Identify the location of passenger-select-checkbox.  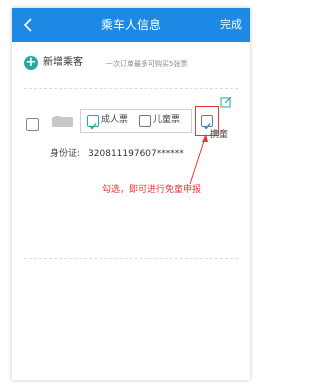
(32, 124).